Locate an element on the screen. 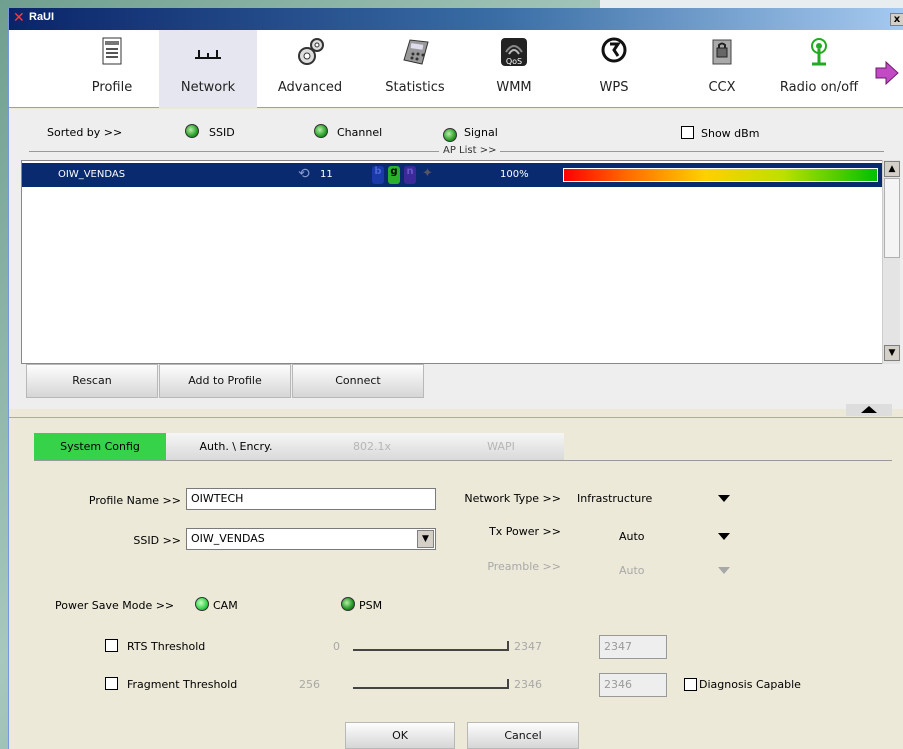 The image size is (903, 749). title-bar: ✕ RaUI x is located at coordinates (456, 19).